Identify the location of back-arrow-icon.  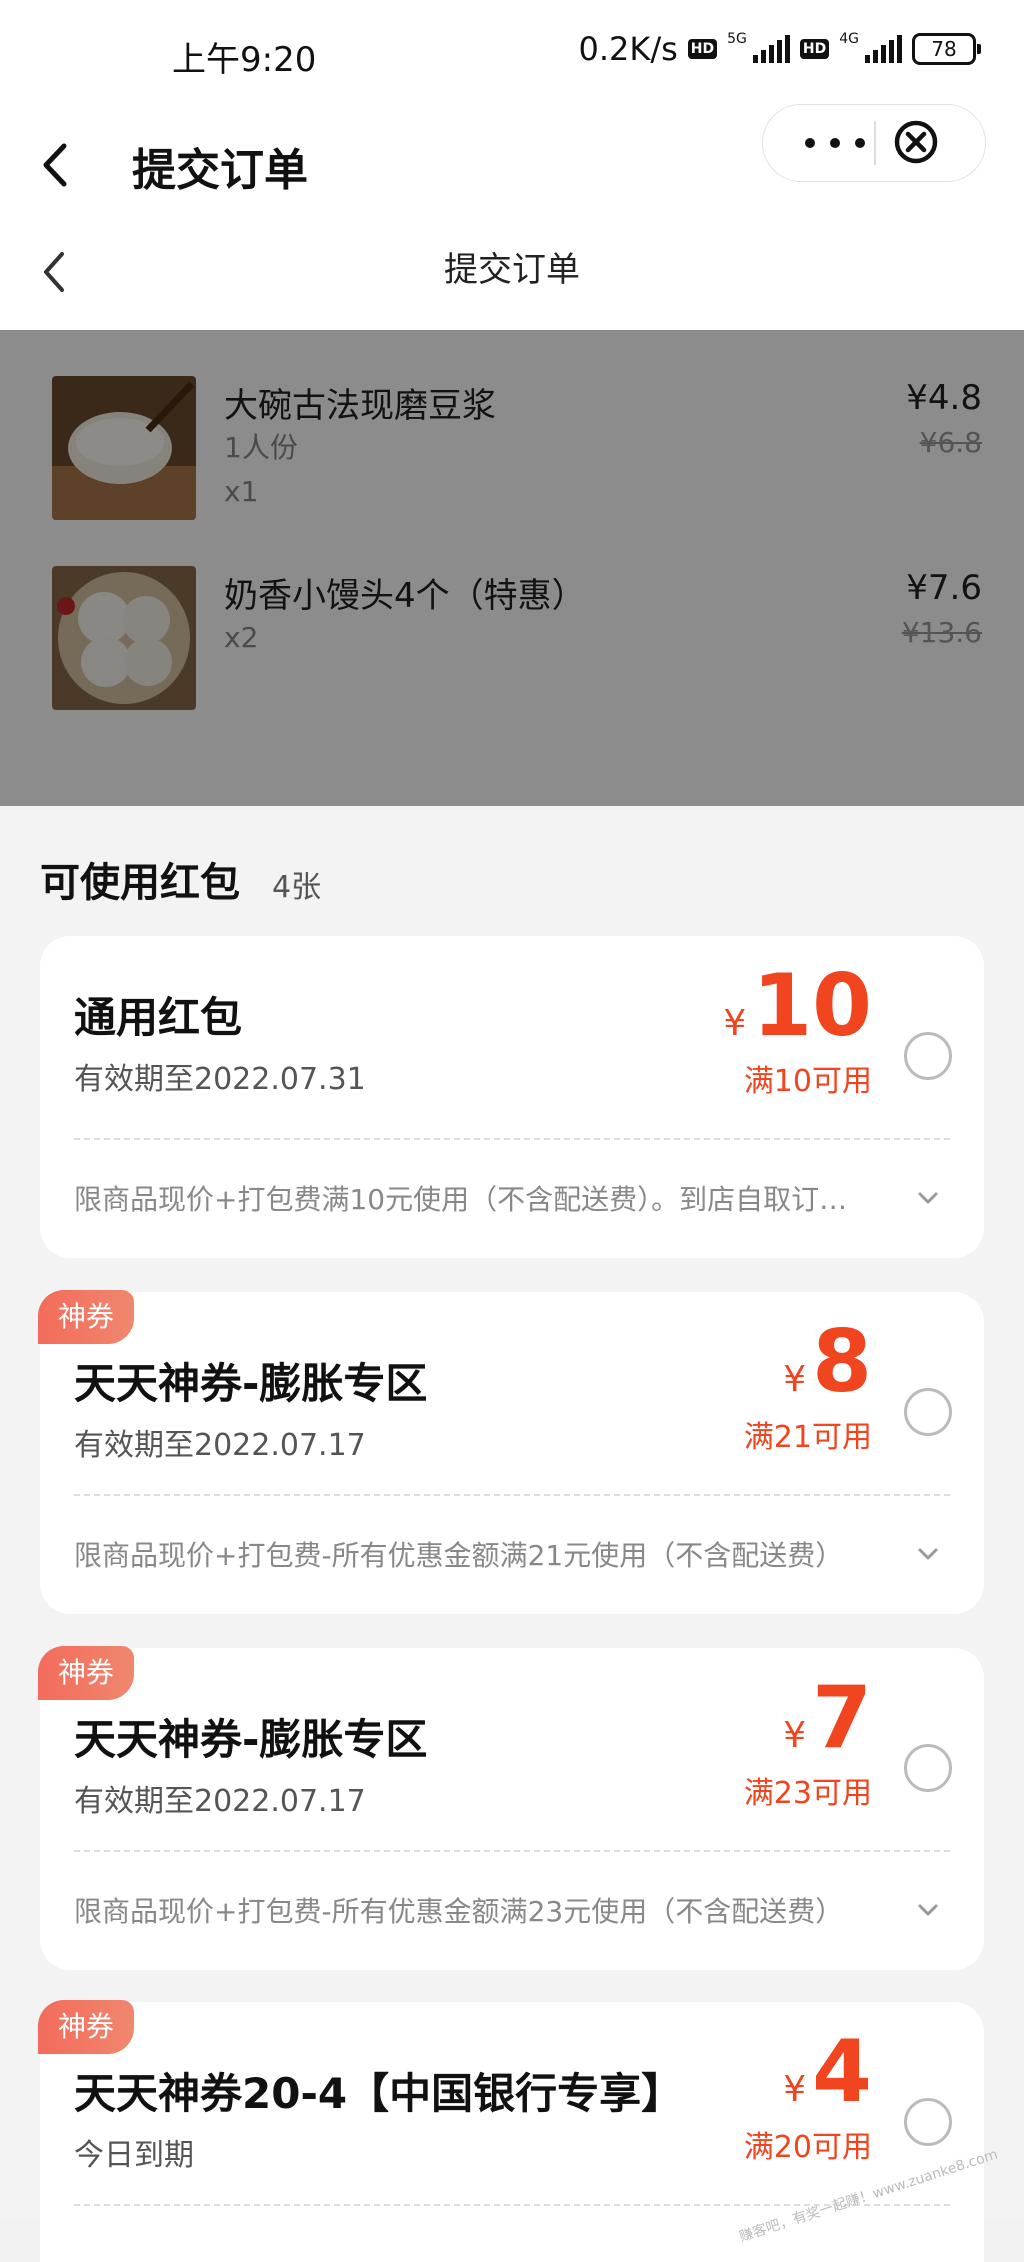
(56, 165).